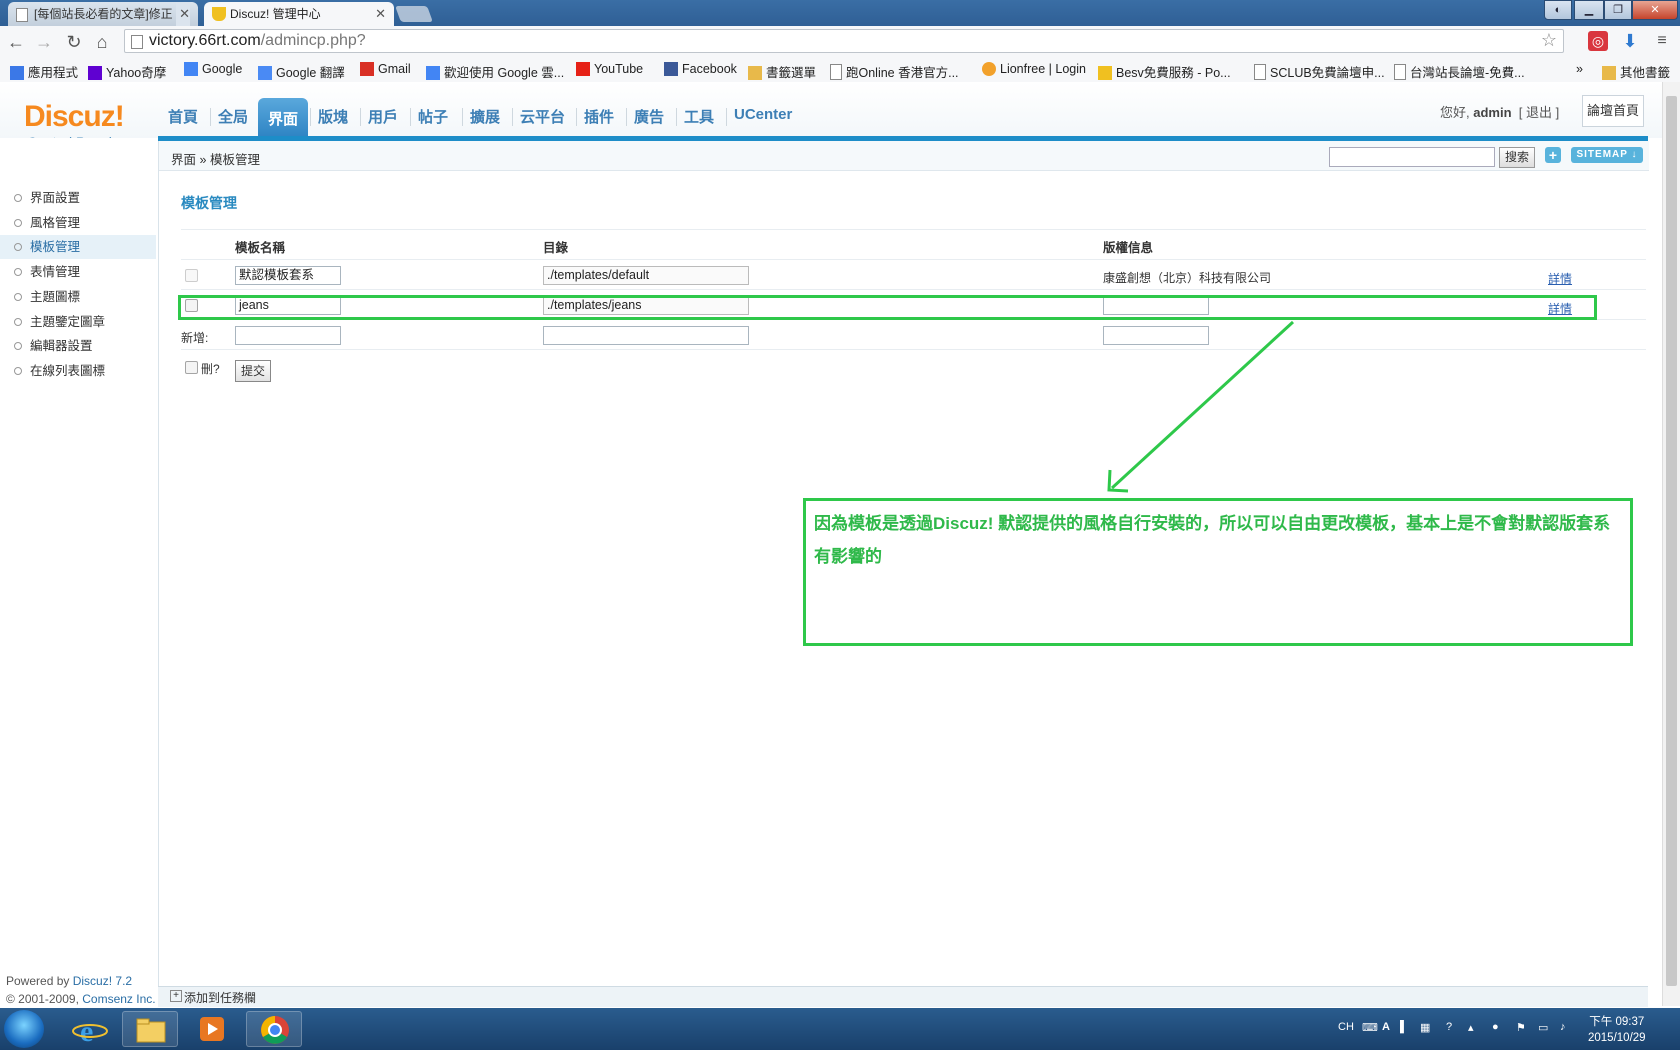  I want to click on bookmark-item: Lionfree | Login, so click(1034, 69).